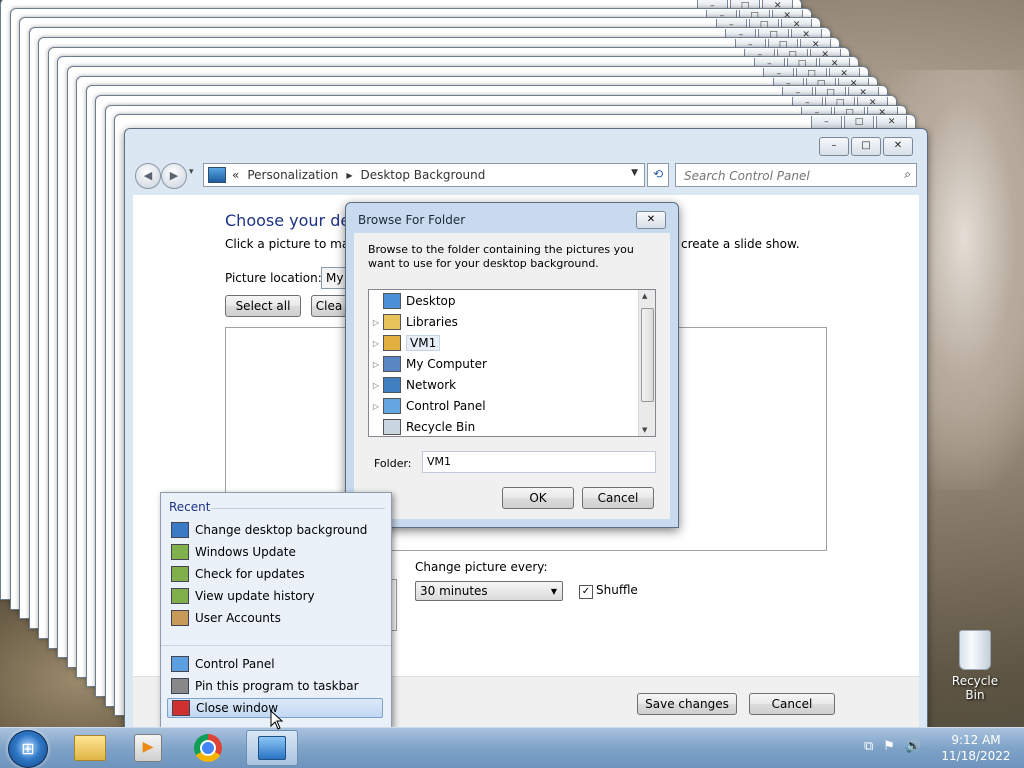 The width and height of the screenshot is (1024, 768). Describe the element at coordinates (644, 296) in the screenshot. I see `scroll-up-icon: ▲` at that location.